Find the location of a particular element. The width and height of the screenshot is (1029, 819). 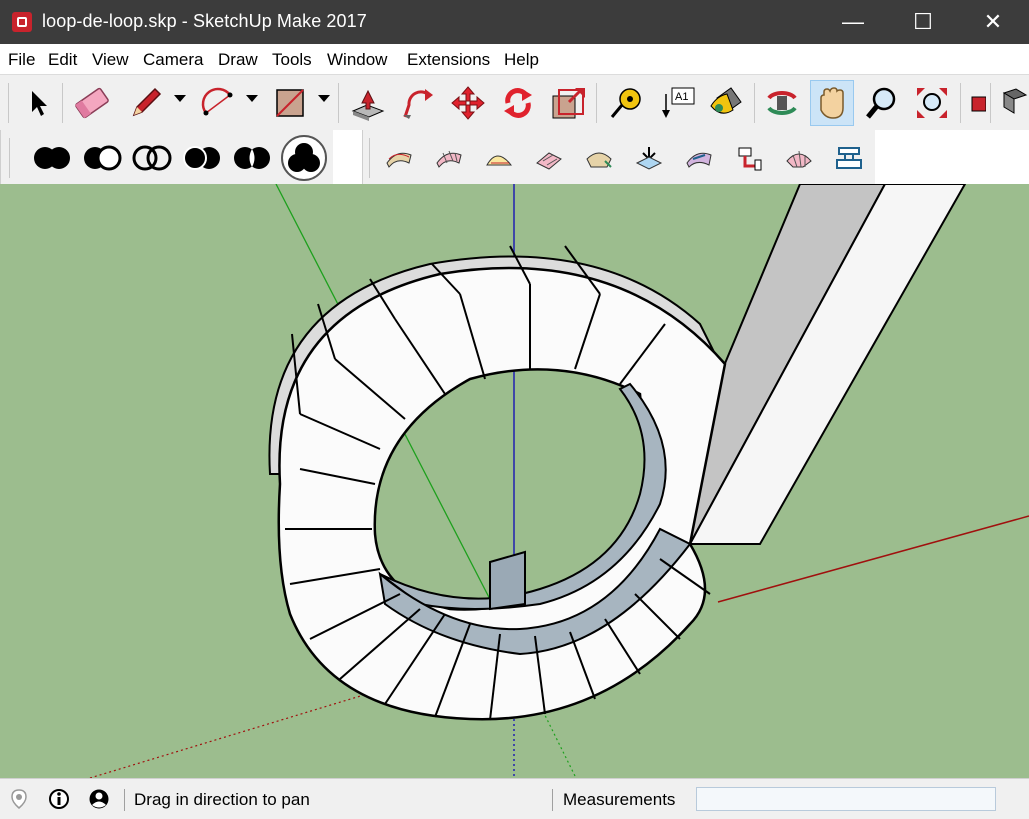

maximize-button: ☐ is located at coordinates (923, 22).